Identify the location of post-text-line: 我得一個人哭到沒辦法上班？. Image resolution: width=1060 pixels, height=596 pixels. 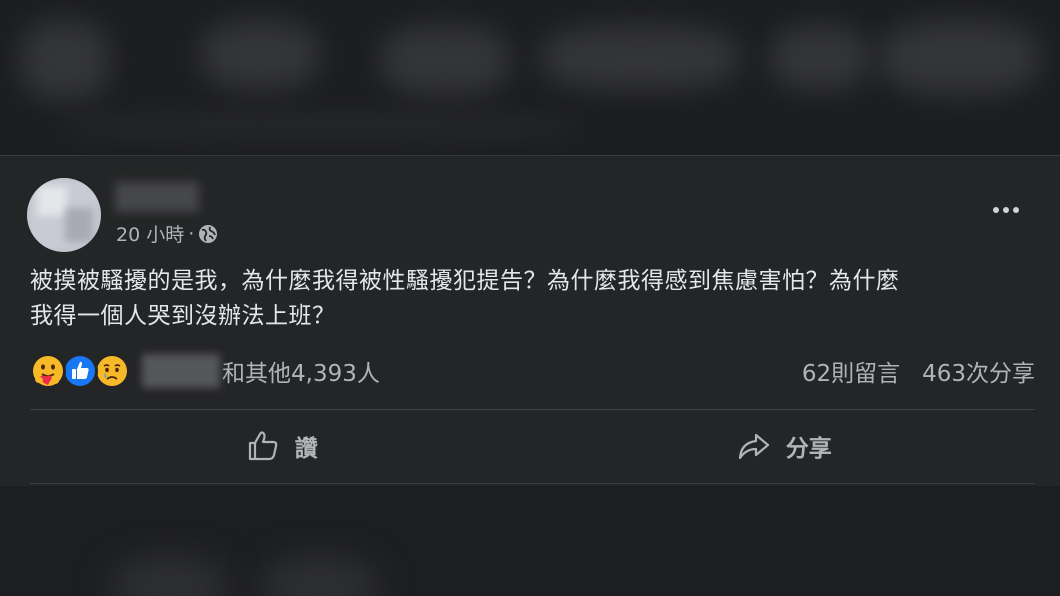
(183, 316).